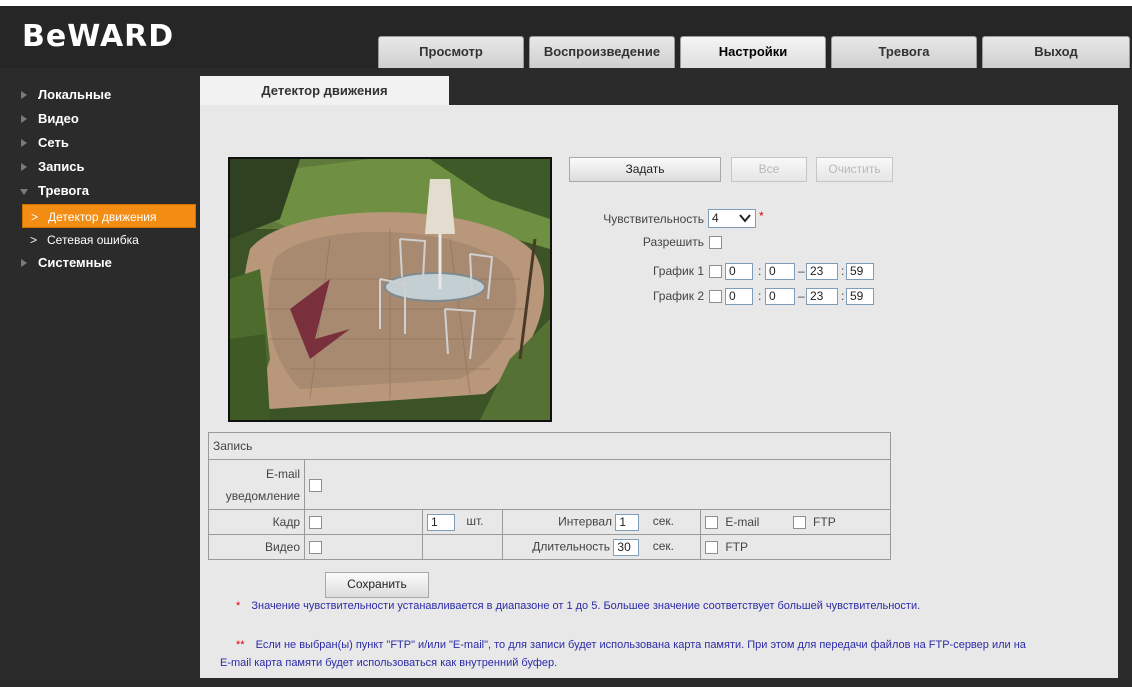  I want to click on schedule1-end-minute: 59, so click(860, 271).